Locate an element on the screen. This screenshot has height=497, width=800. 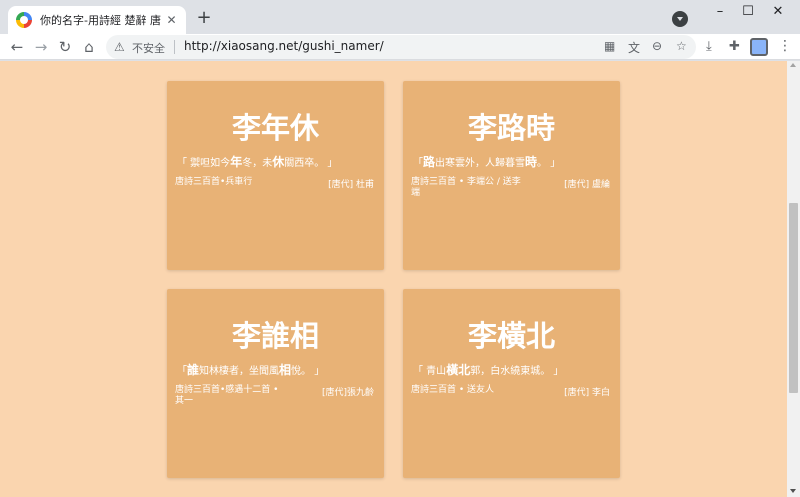
name-card: 李橫北 「 青山橫北郭，白水繞東城。 」 唐詩三百首 • 送友人 [唐代] 李白 is located at coordinates (511, 383).